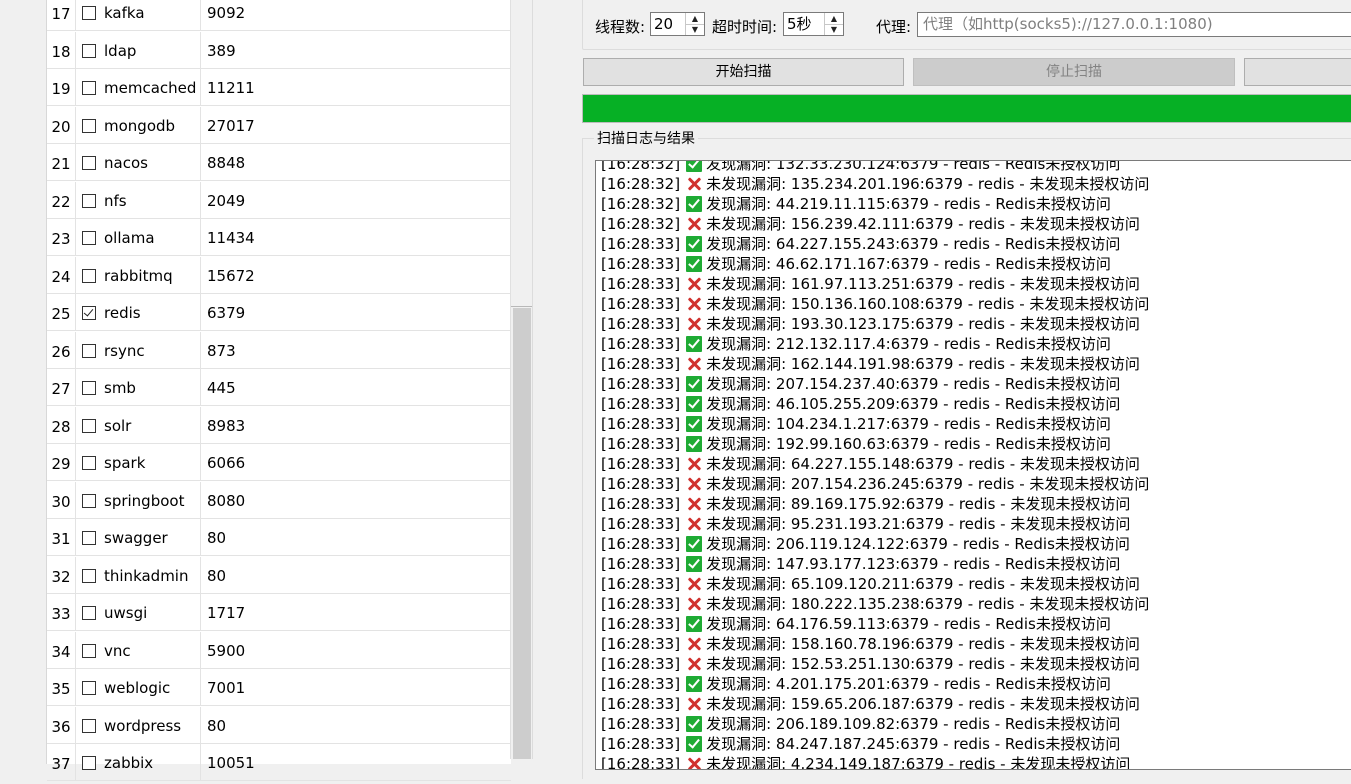 This screenshot has height=784, width=1351. What do you see at coordinates (226, 313) in the screenshot?
I see `protocol-port: 6379` at bounding box center [226, 313].